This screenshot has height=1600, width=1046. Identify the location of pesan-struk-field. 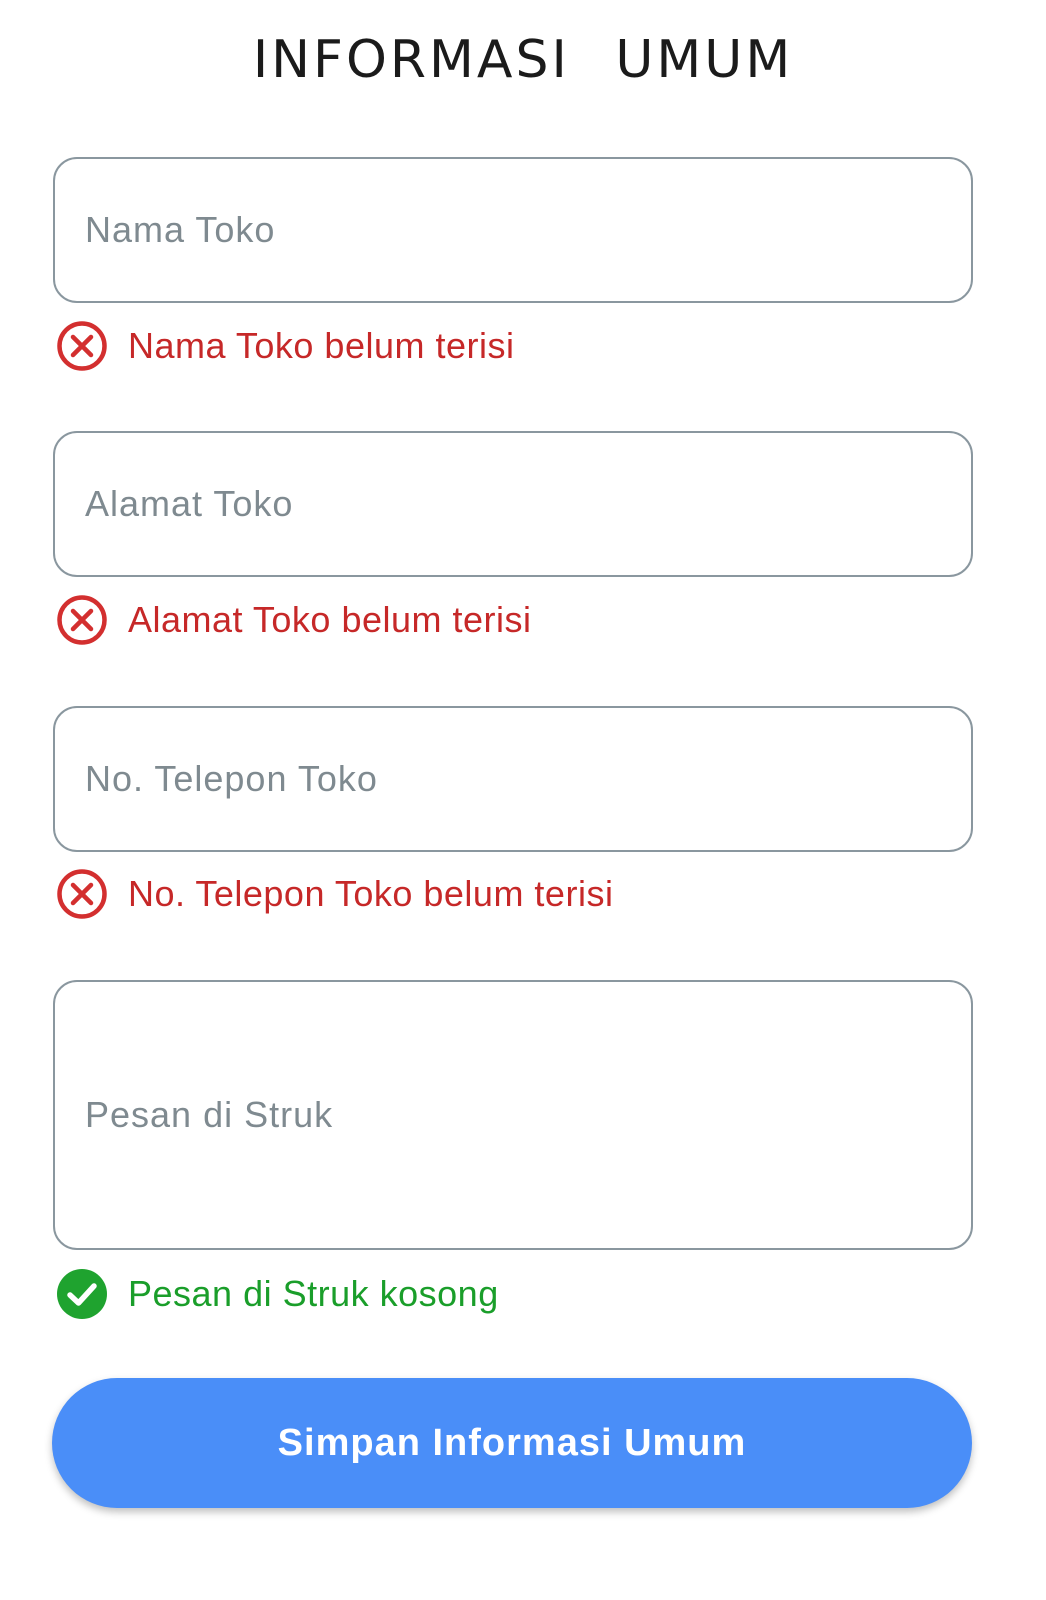
(513, 1115).